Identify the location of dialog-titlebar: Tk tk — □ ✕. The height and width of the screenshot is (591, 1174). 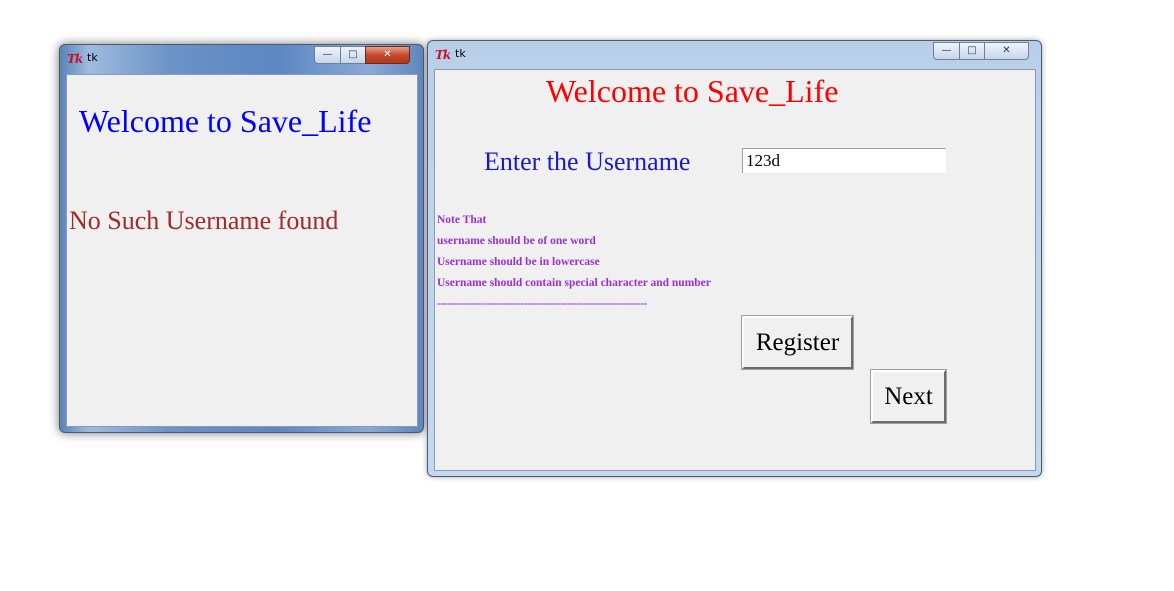
(241, 59).